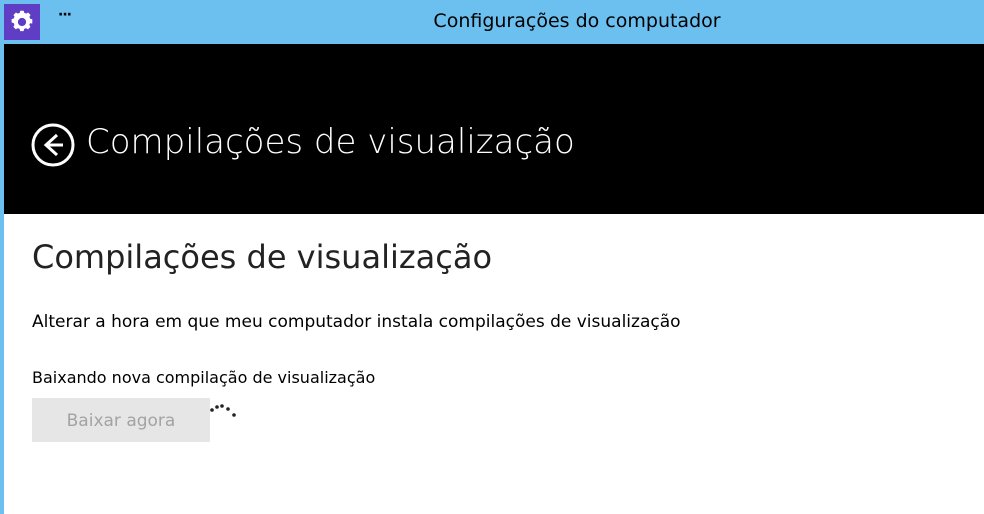 This screenshot has height=514, width=984. What do you see at coordinates (262, 257) in the screenshot?
I see `section-title: Compilações de visualização` at bounding box center [262, 257].